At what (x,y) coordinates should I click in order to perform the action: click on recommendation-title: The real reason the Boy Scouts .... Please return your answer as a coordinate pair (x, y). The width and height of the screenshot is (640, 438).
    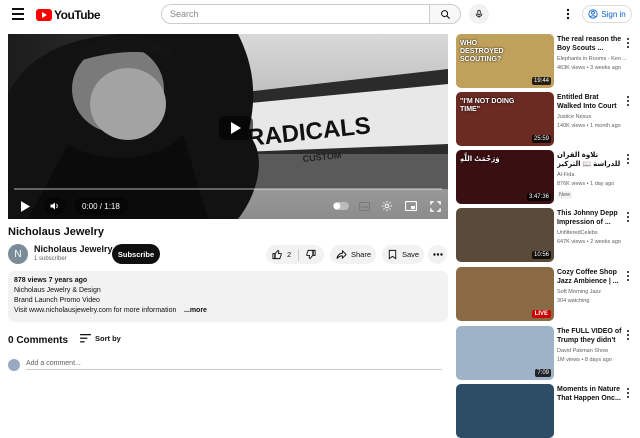
    Looking at the image, I should click on (590, 44).